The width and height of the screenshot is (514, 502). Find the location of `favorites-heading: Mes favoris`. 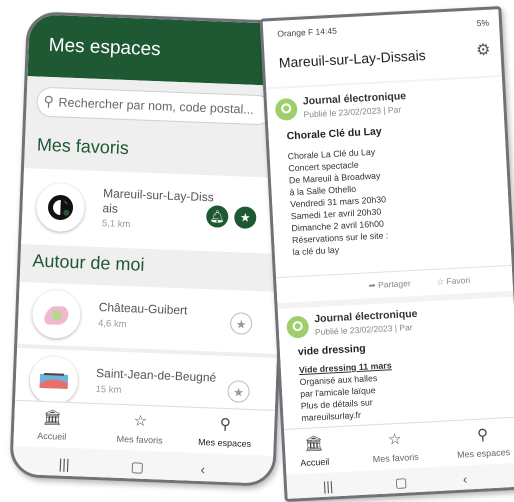

favorites-heading: Mes favoris is located at coordinates (83, 146).